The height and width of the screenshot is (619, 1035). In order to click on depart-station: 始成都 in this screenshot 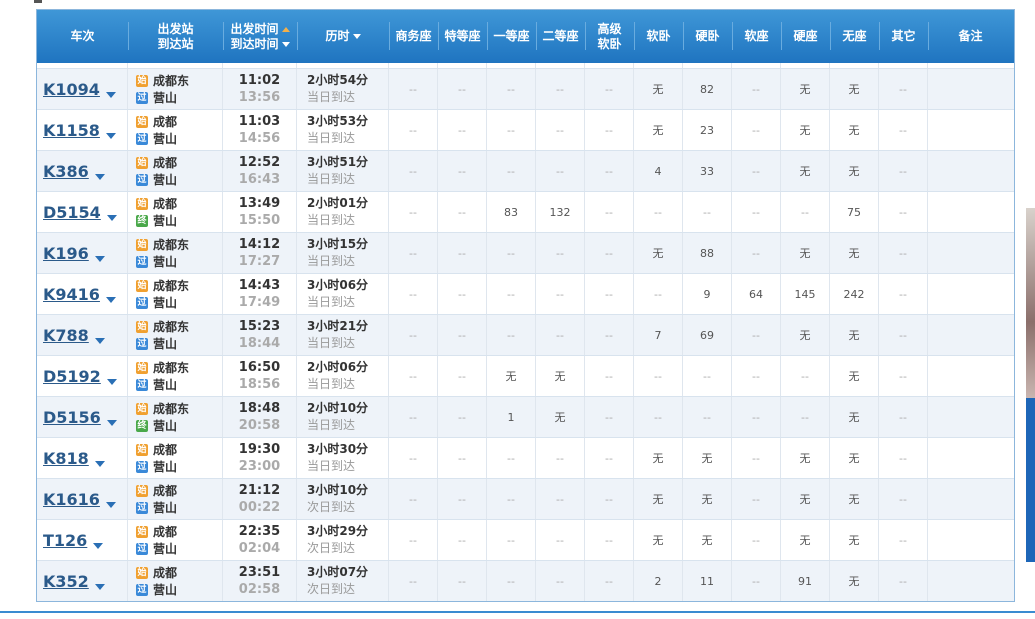, I will do `click(156, 449)`.